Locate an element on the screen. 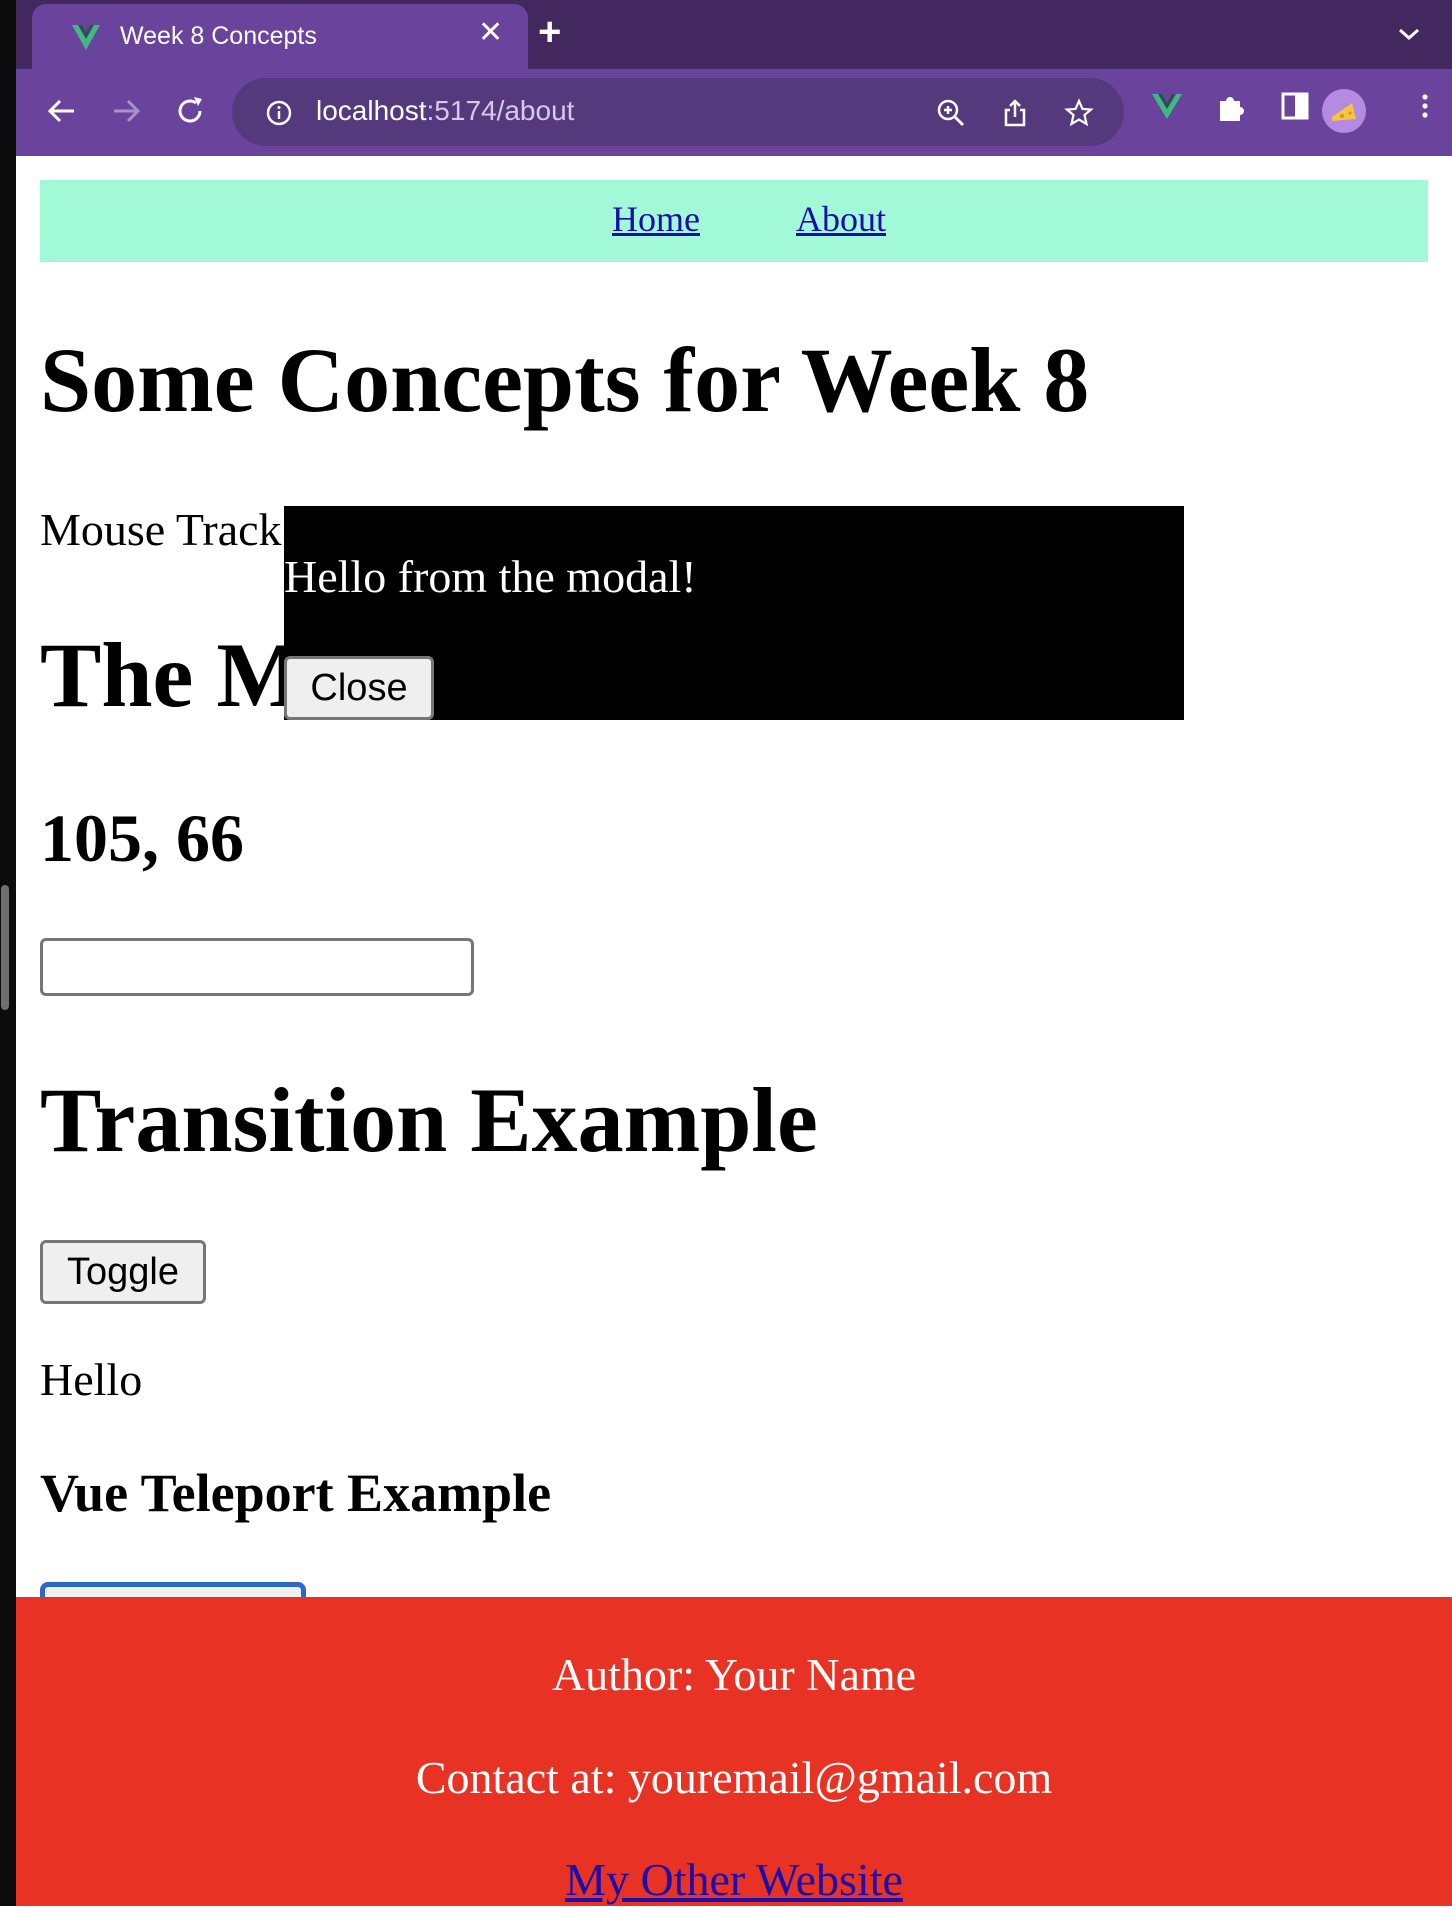 This screenshot has height=1908, width=1452. modal-message: Hello from the modal! is located at coordinates (490, 576).